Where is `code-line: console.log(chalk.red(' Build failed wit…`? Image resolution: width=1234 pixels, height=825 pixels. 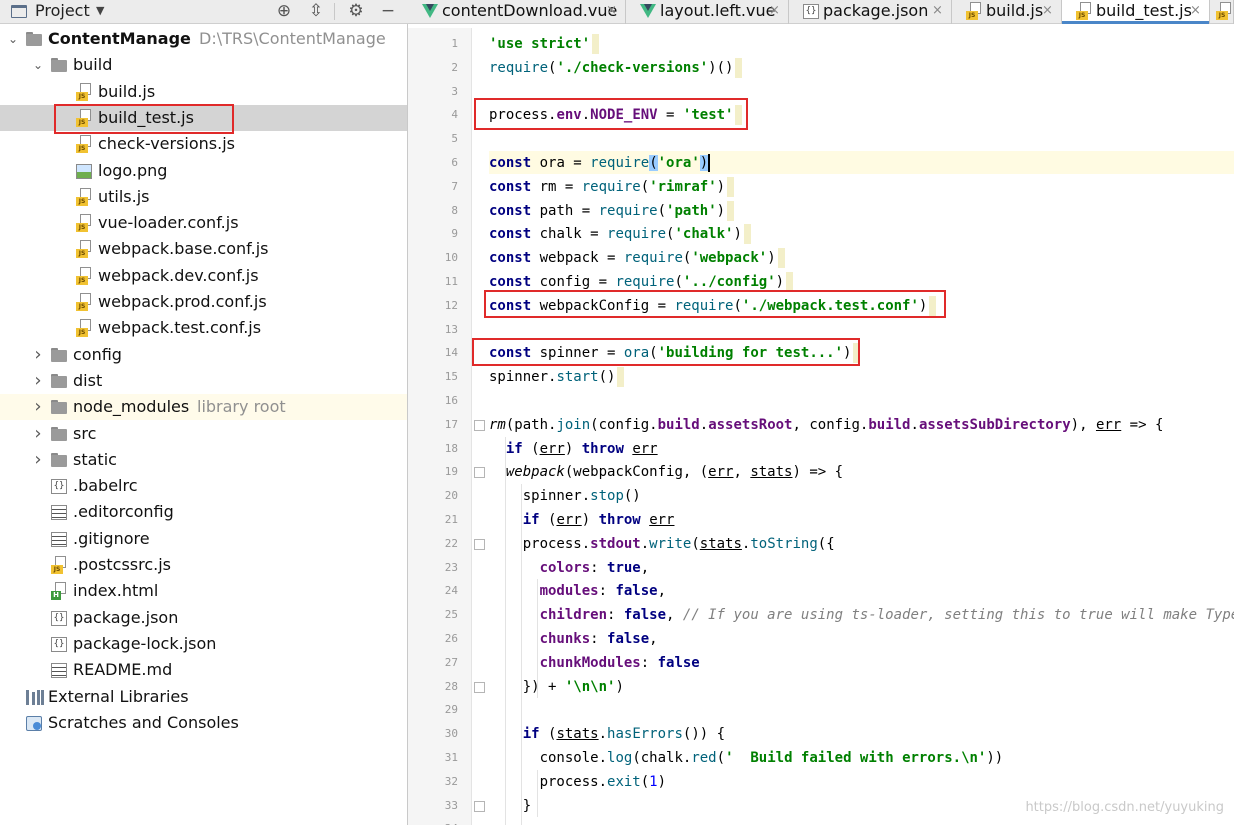 code-line: console.log(chalk.red(' Build failed wit… is located at coordinates (746, 758).